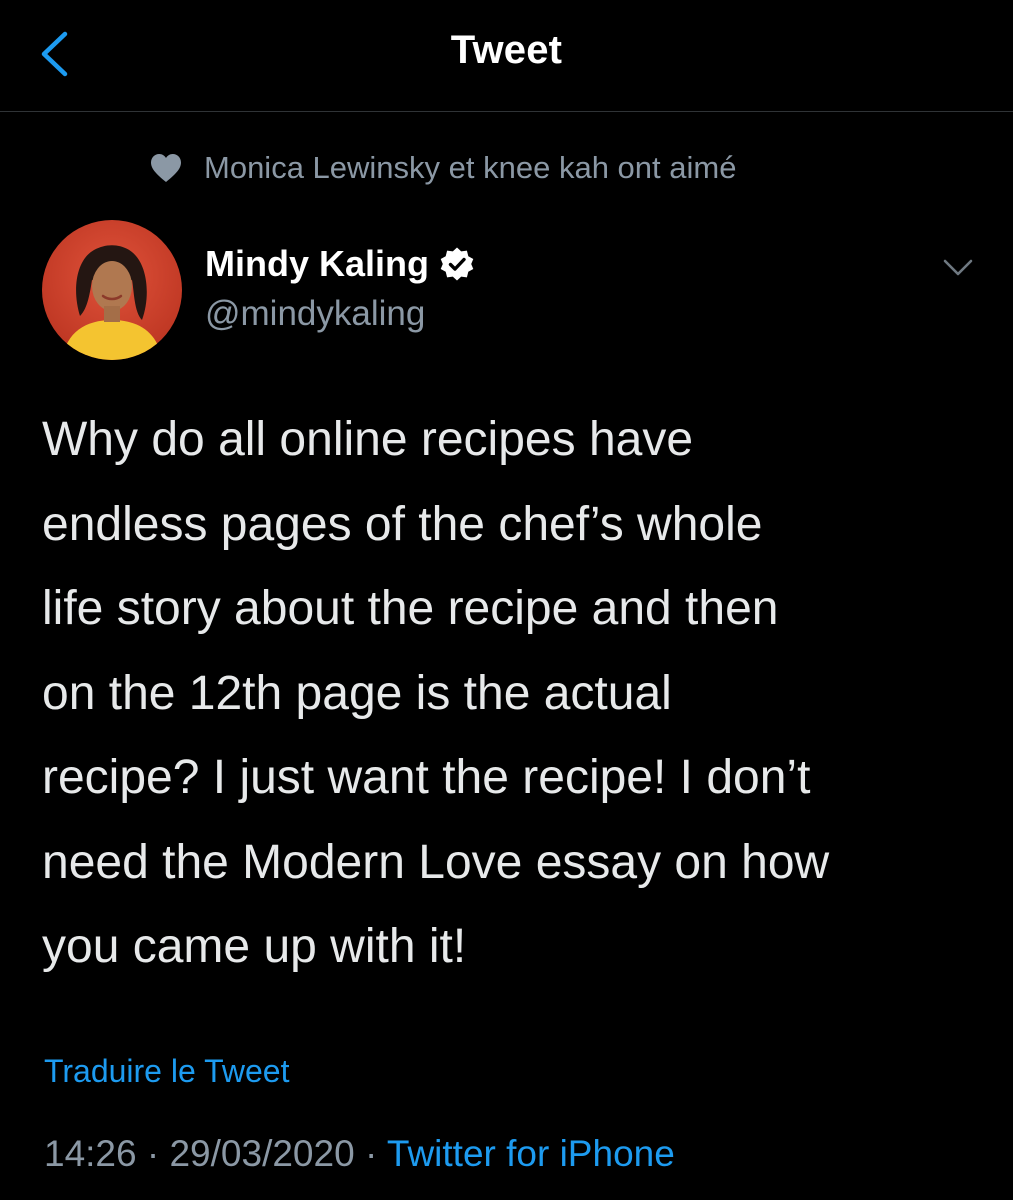 Image resolution: width=1013 pixels, height=1200 pixels. Describe the element at coordinates (166, 1071) in the screenshot. I see `translate-tweet-link: Traduire le Tweet` at that location.